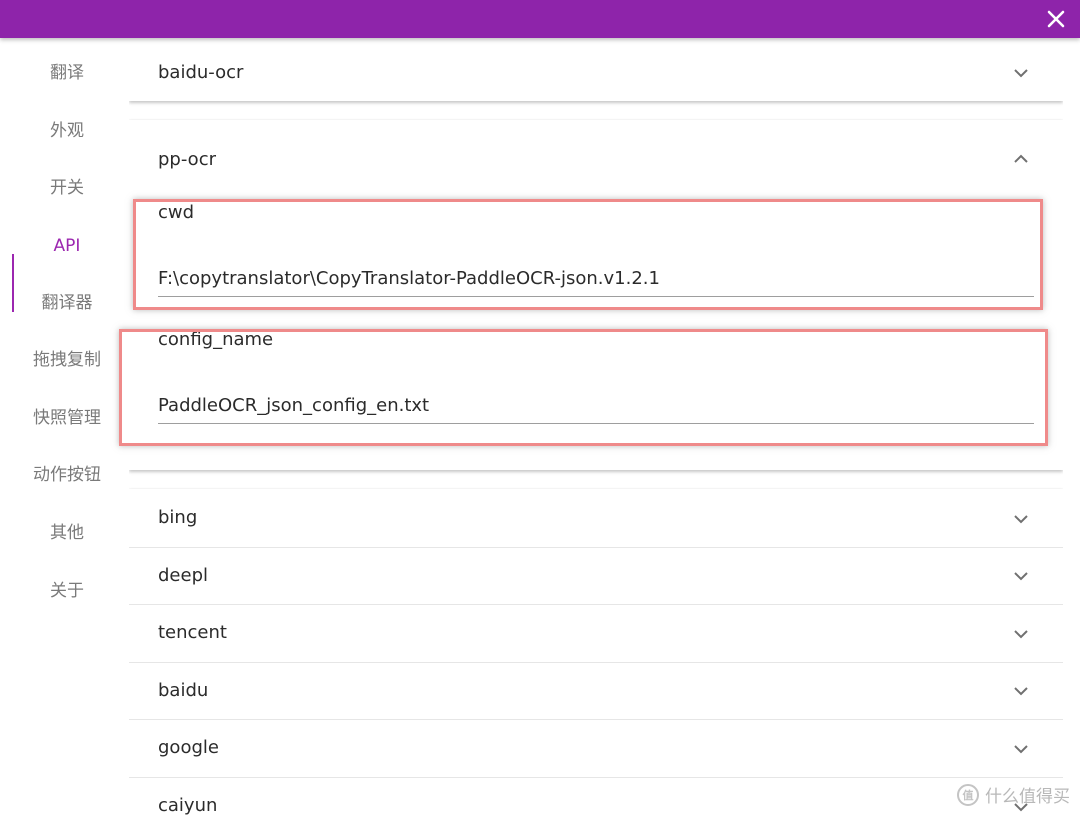  What do you see at coordinates (1021, 159) in the screenshot?
I see `chevron-up-icon` at bounding box center [1021, 159].